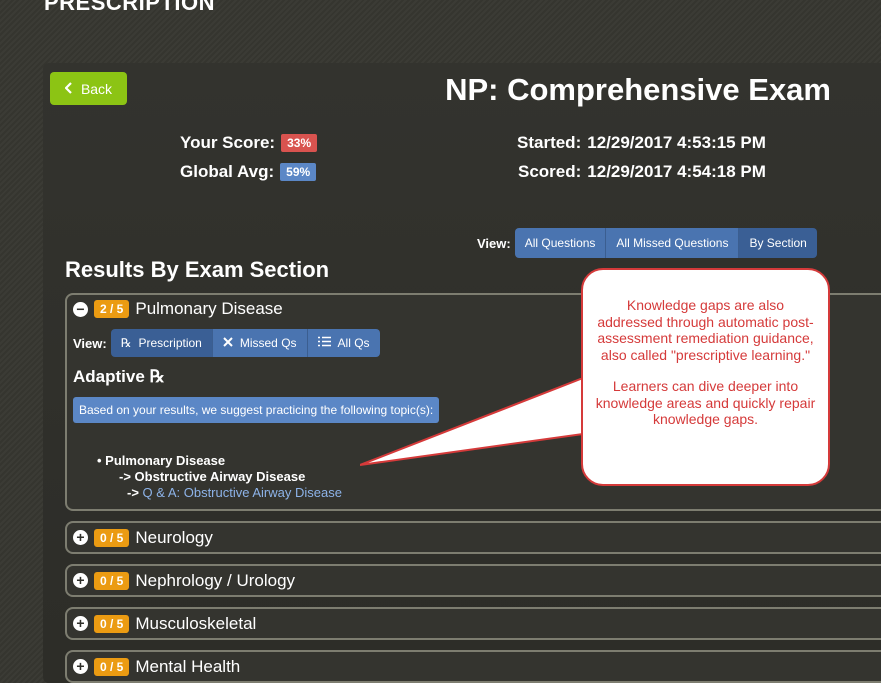 The height and width of the screenshot is (683, 881). I want to click on section-header: + 0 / 5 Musculoskeletal, so click(474, 623).